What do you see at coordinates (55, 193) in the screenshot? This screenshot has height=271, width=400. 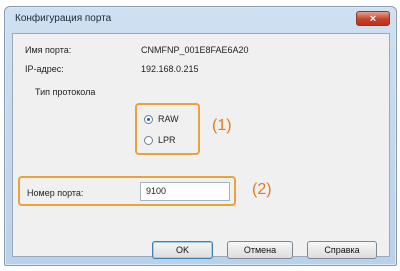 I see `port-number-label: Номер порта:` at bounding box center [55, 193].